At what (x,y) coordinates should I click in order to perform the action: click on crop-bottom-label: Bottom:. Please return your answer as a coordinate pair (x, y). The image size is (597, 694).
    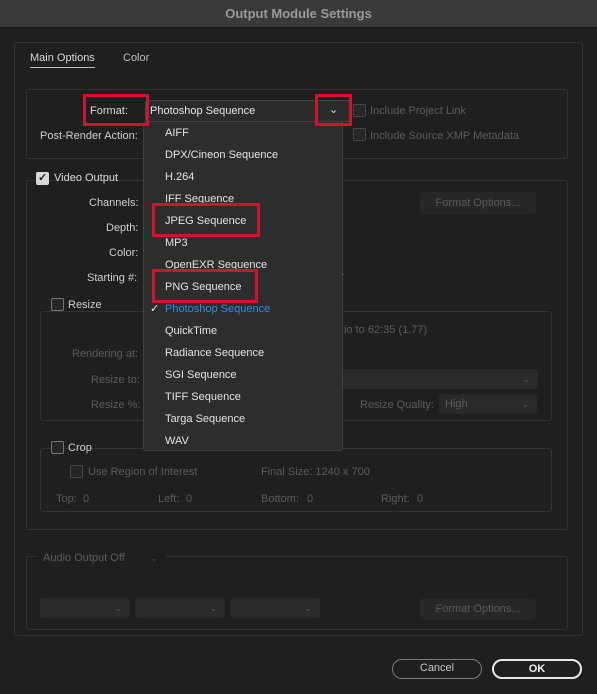
    Looking at the image, I should click on (280, 499).